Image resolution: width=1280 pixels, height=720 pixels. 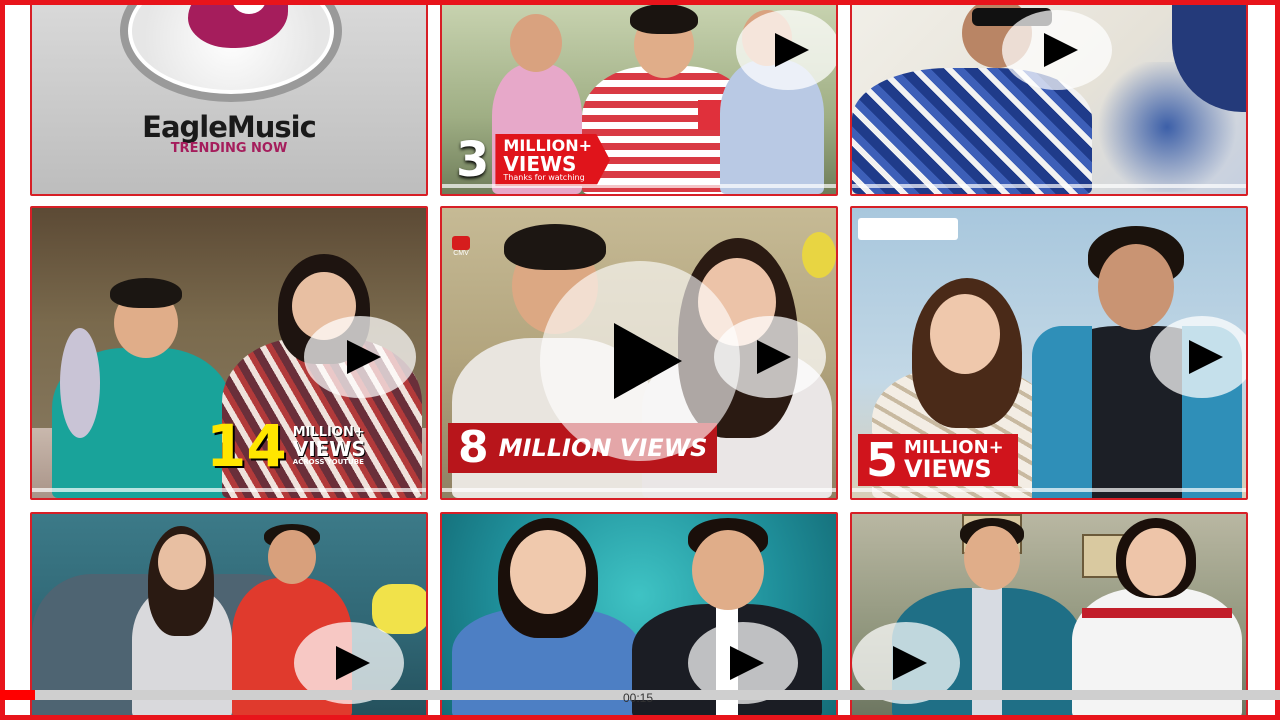 I want to click on views-badge: 14 MILLION+ VIEWS ACROSS YOUTUBE, so click(x=286, y=446).